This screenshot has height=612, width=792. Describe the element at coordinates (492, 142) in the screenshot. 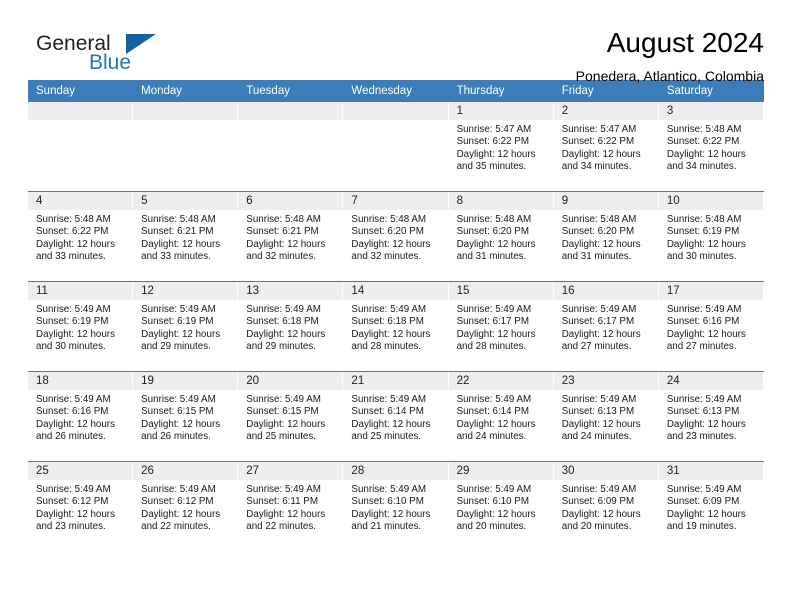

I see `sunset-text: Sunset: 6:22 PM` at that location.